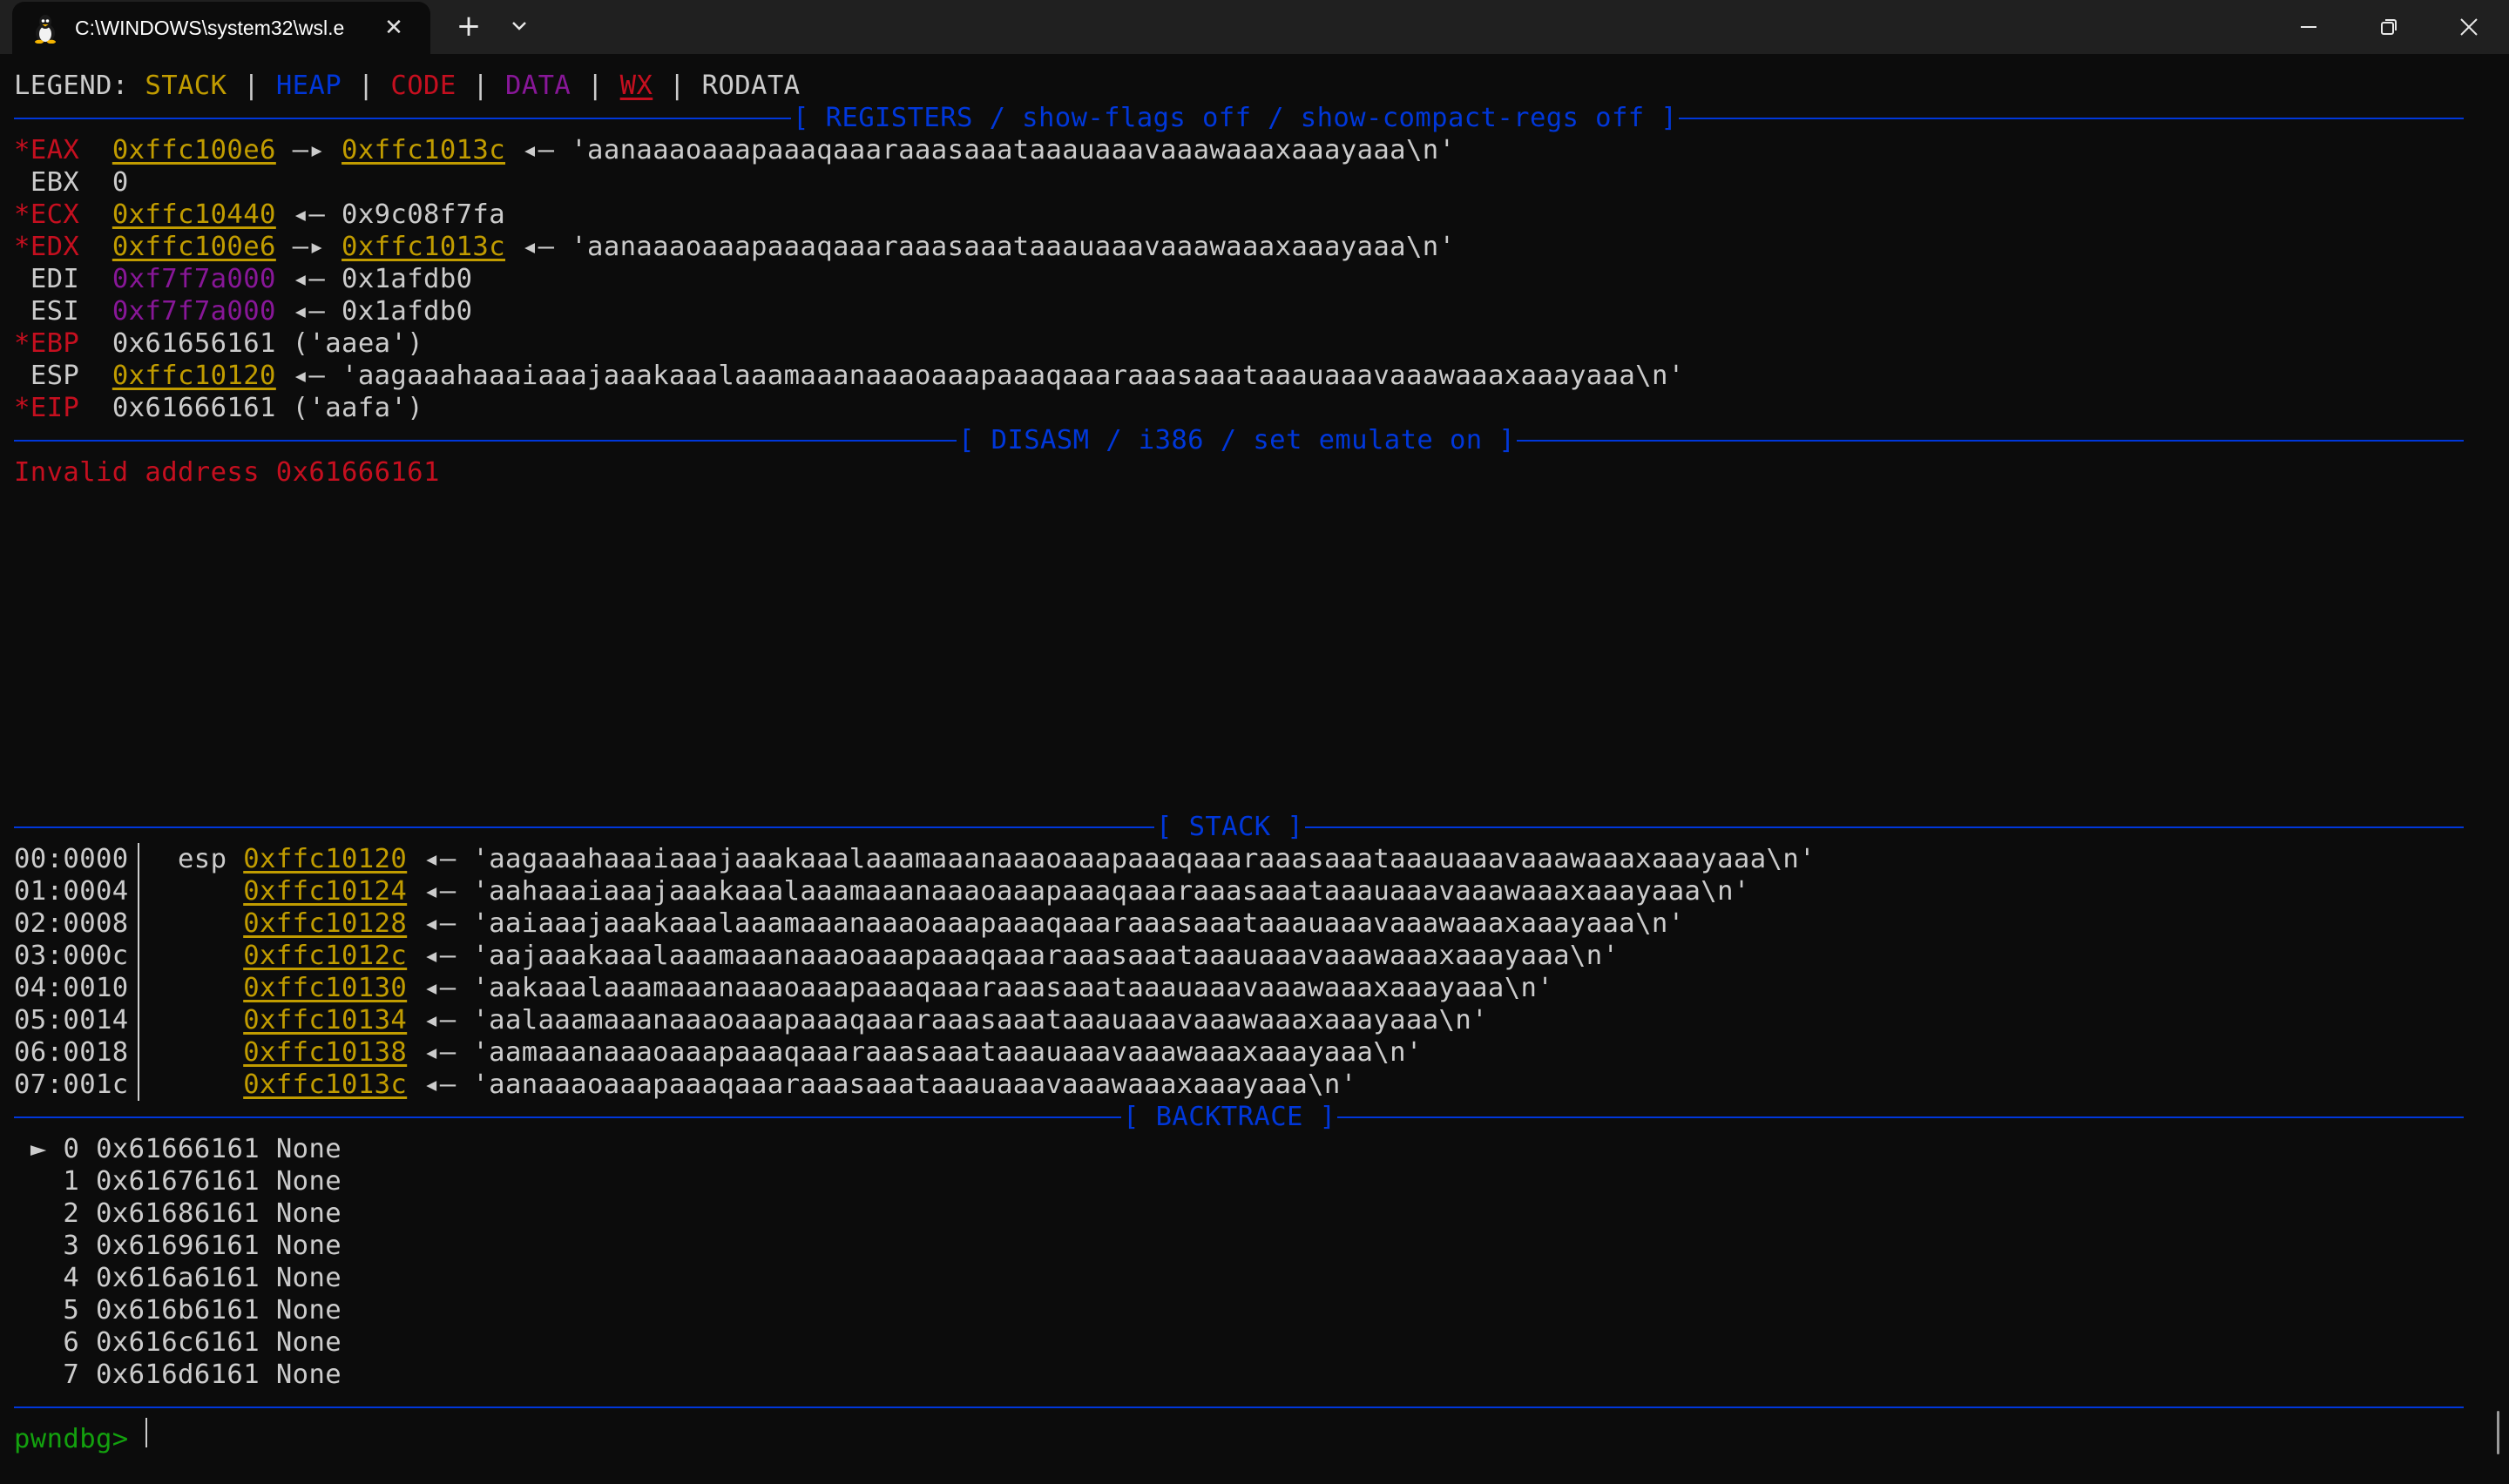  I want to click on stack-address: 0xffc10134, so click(325, 1020).